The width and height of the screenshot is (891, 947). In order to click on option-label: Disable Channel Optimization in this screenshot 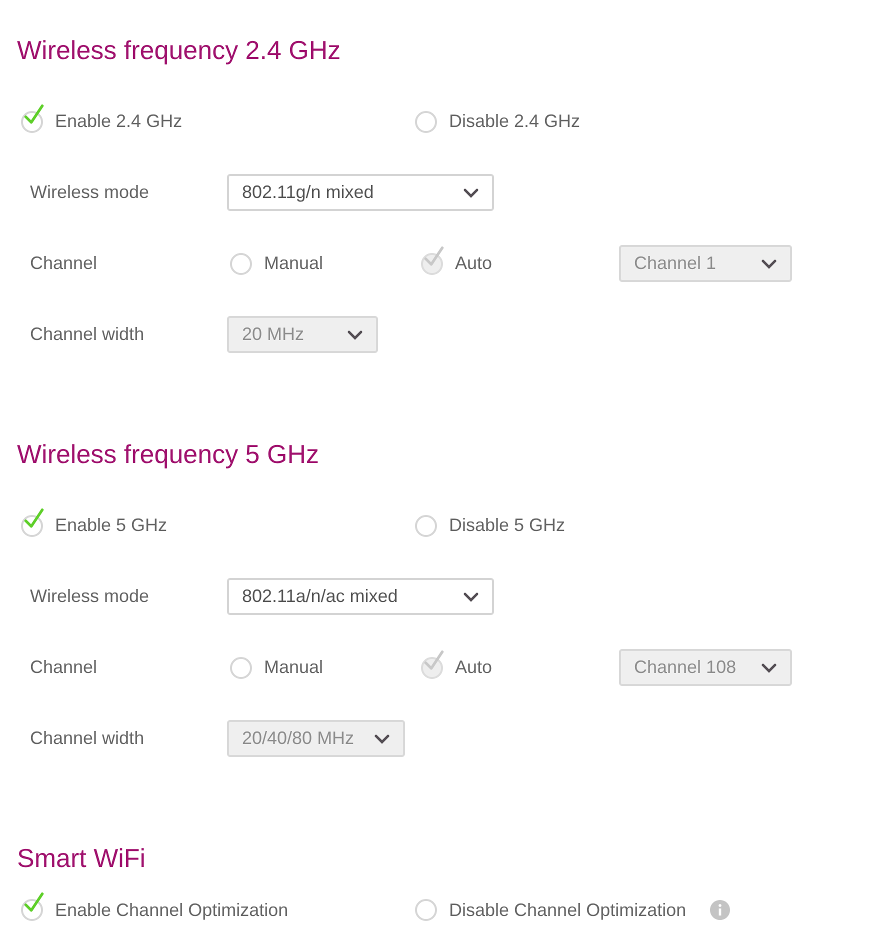, I will do `click(567, 910)`.